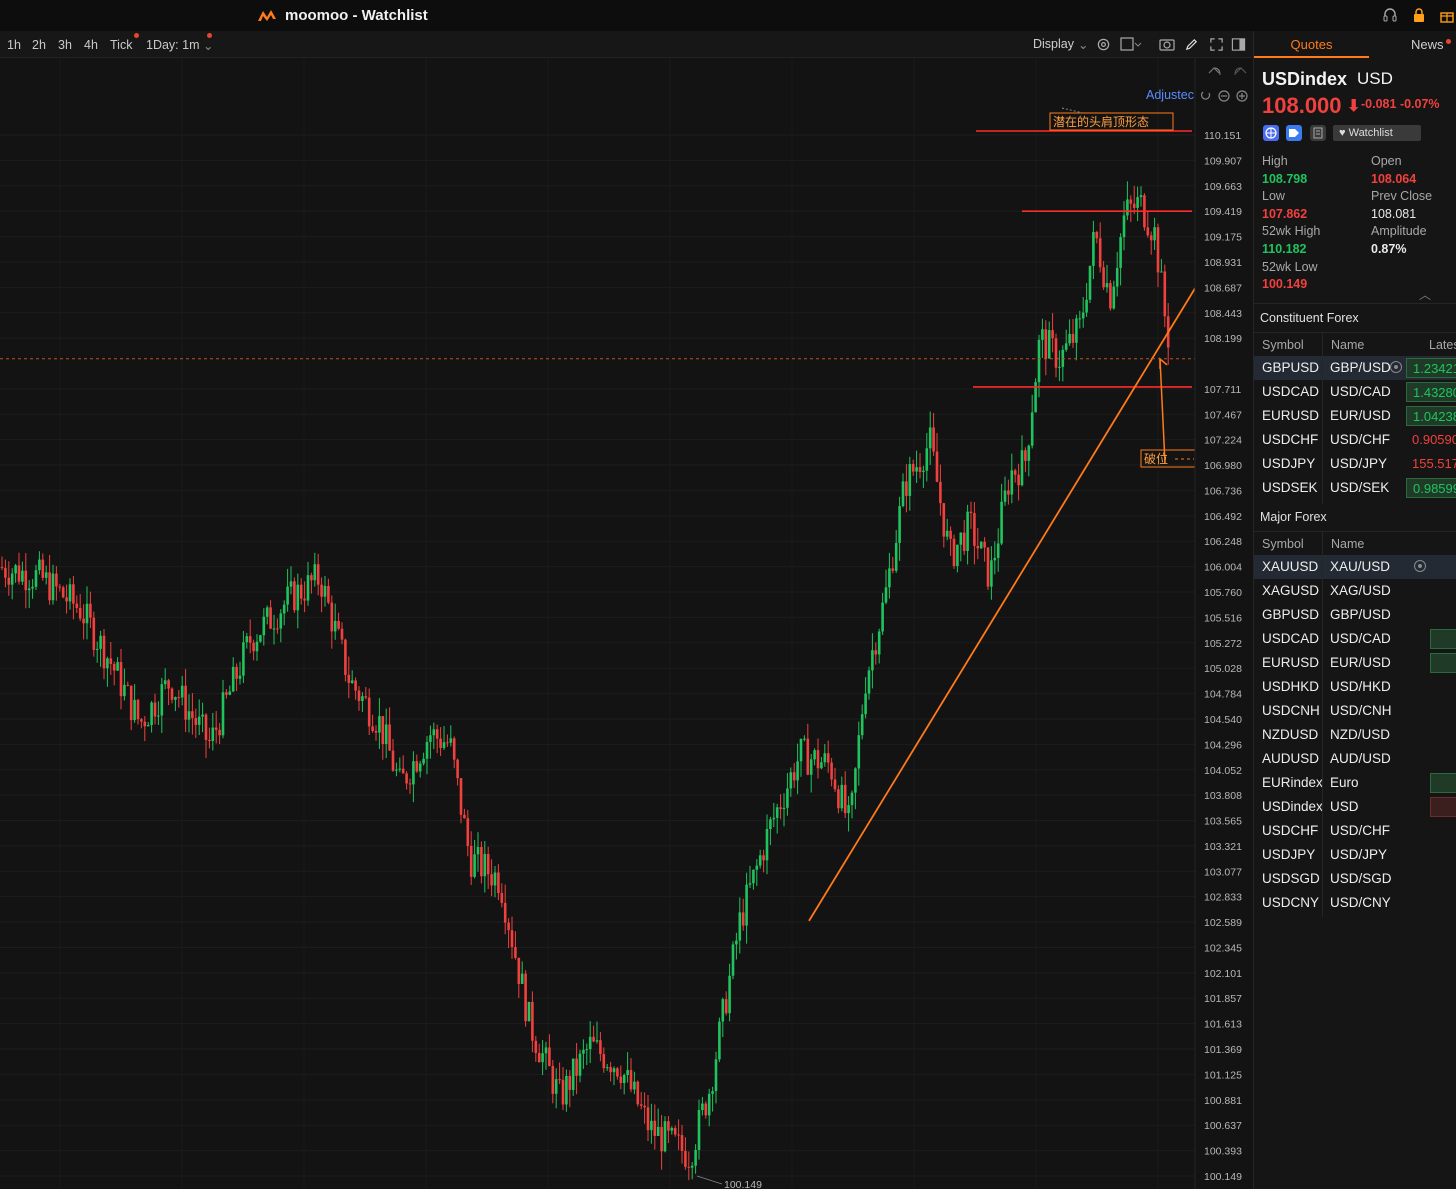  What do you see at coordinates (1167, 46) in the screenshot?
I see `camera-icon` at bounding box center [1167, 46].